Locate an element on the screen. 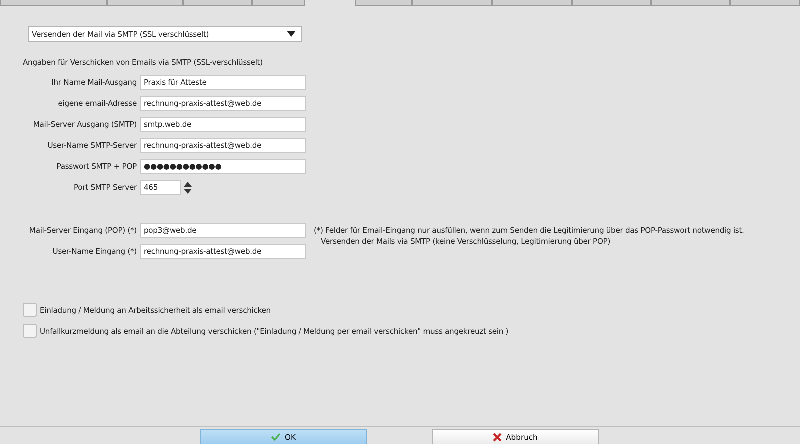  dropdown-arrow-icon is located at coordinates (291, 34).